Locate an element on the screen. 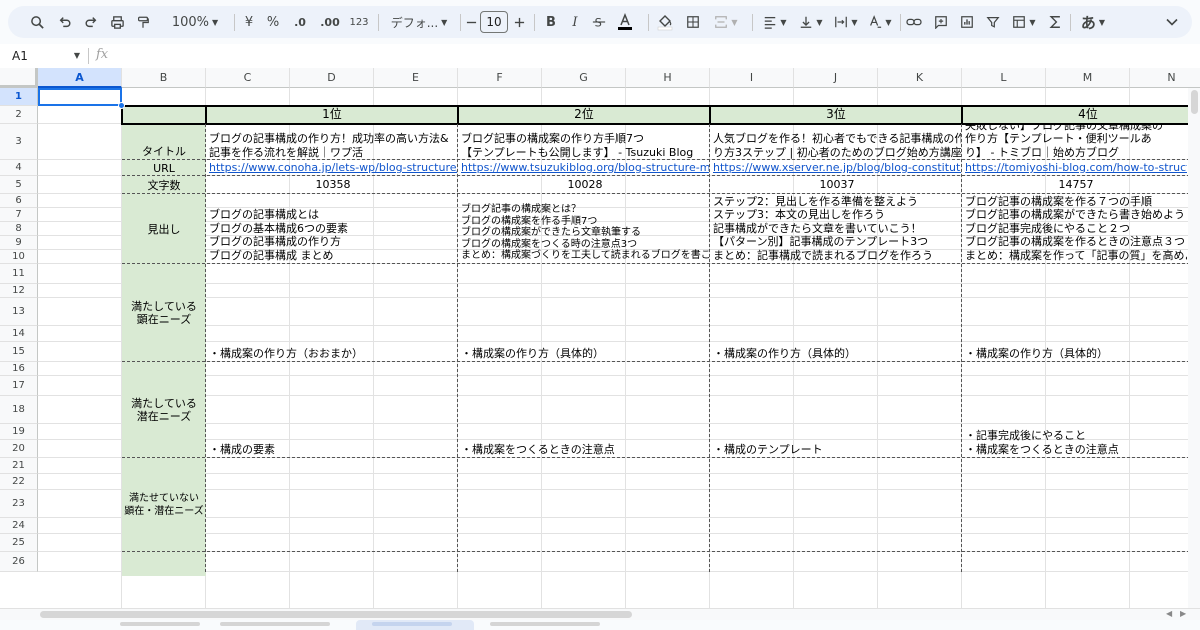  row-header-21: 21 is located at coordinates (19, 466).